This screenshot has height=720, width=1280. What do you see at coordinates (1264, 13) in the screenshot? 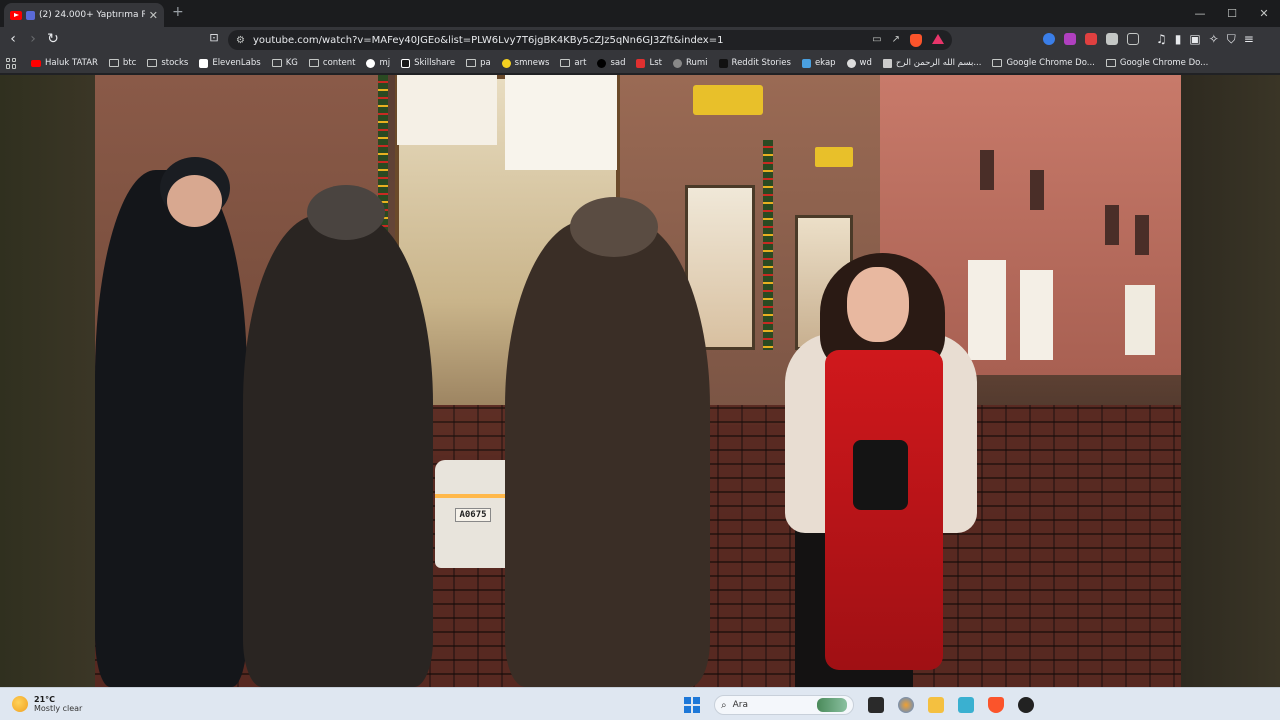
I see `close-window-button: ✕` at bounding box center [1264, 13].